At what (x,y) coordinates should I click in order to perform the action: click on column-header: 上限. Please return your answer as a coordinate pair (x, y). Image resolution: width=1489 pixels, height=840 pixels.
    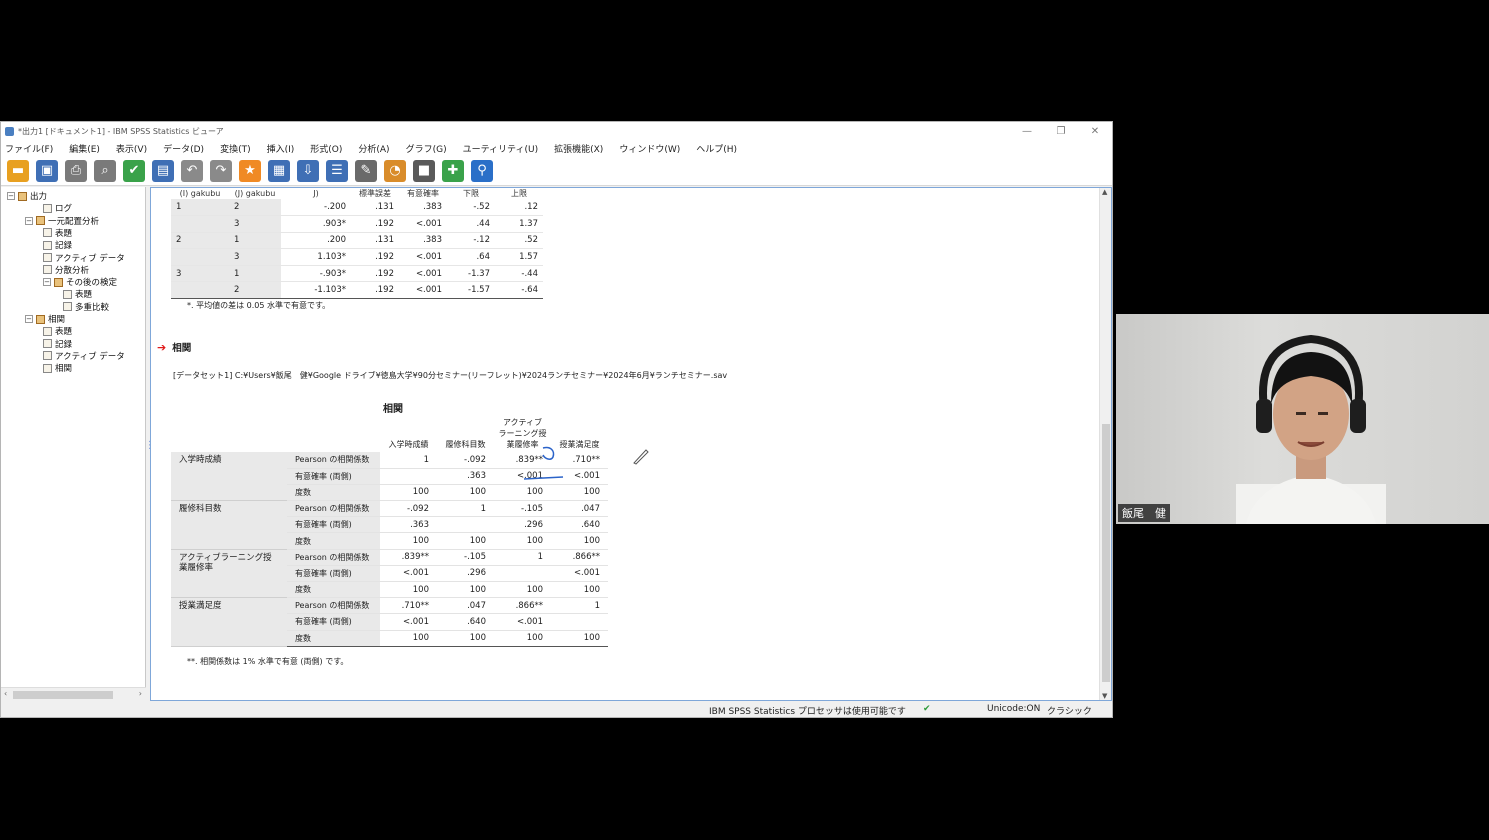
    Looking at the image, I should click on (519, 193).